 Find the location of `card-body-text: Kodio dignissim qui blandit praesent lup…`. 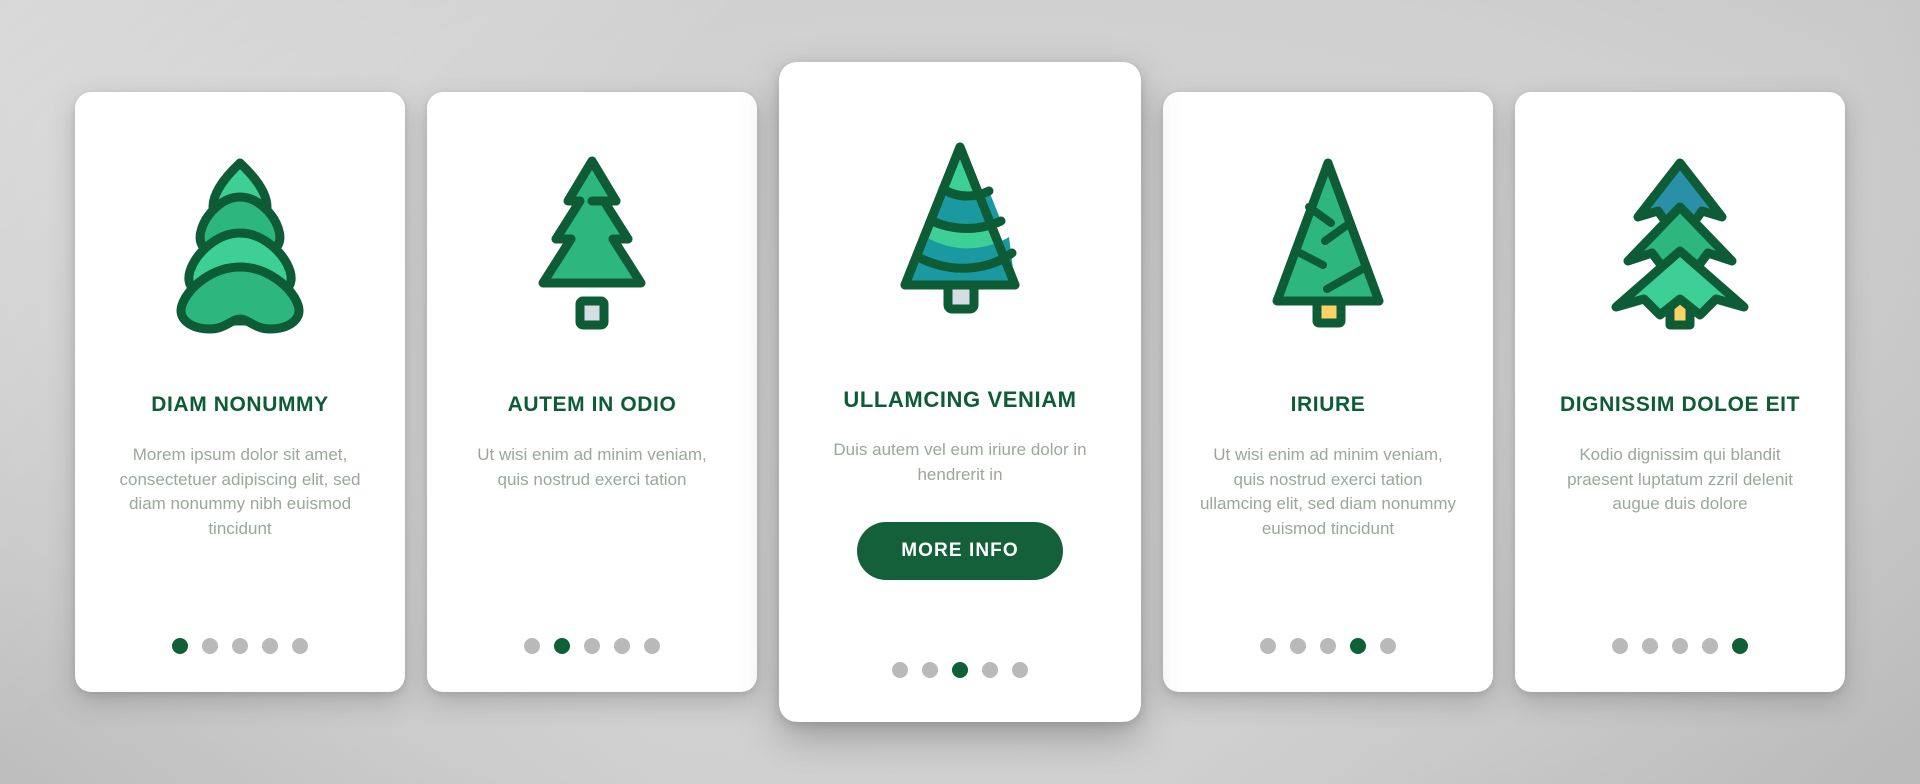

card-body-text: Kodio dignissim qui blandit praesent lup… is located at coordinates (1680, 479).